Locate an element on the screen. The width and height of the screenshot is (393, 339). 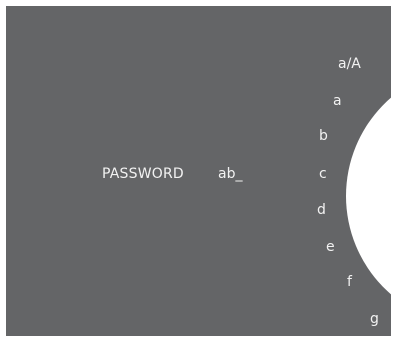
case-toggle-option: a/A is located at coordinates (349, 64).